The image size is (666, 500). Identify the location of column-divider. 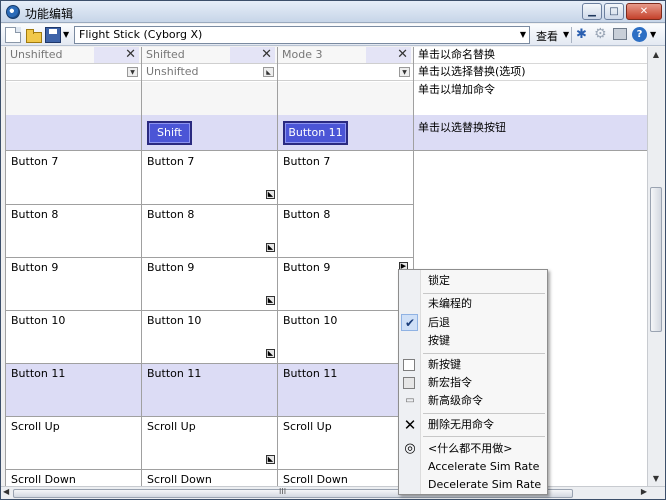
(277, 267).